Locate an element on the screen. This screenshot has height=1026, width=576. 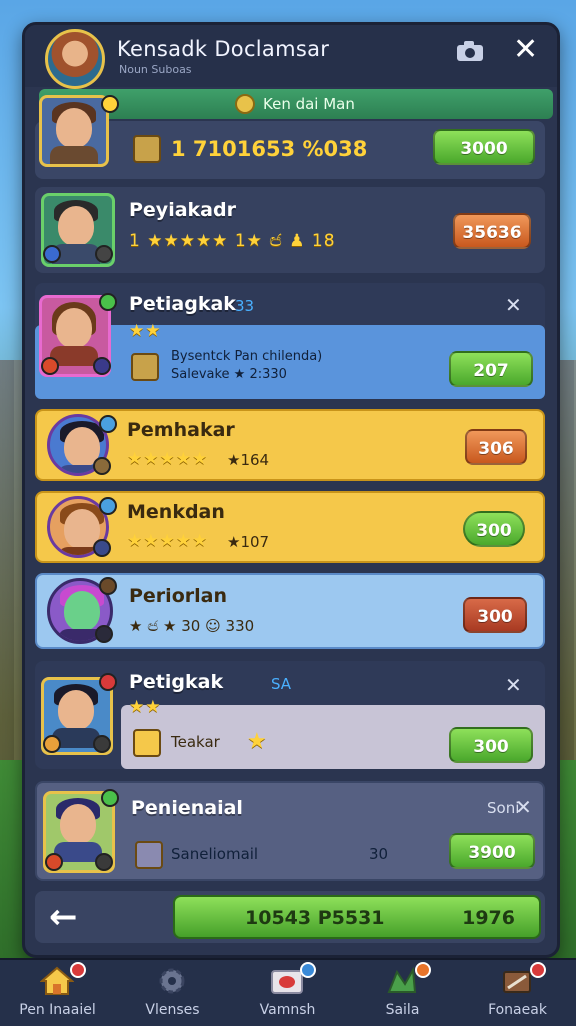
nav-item-book: Fonaeak is located at coordinates (517, 993).